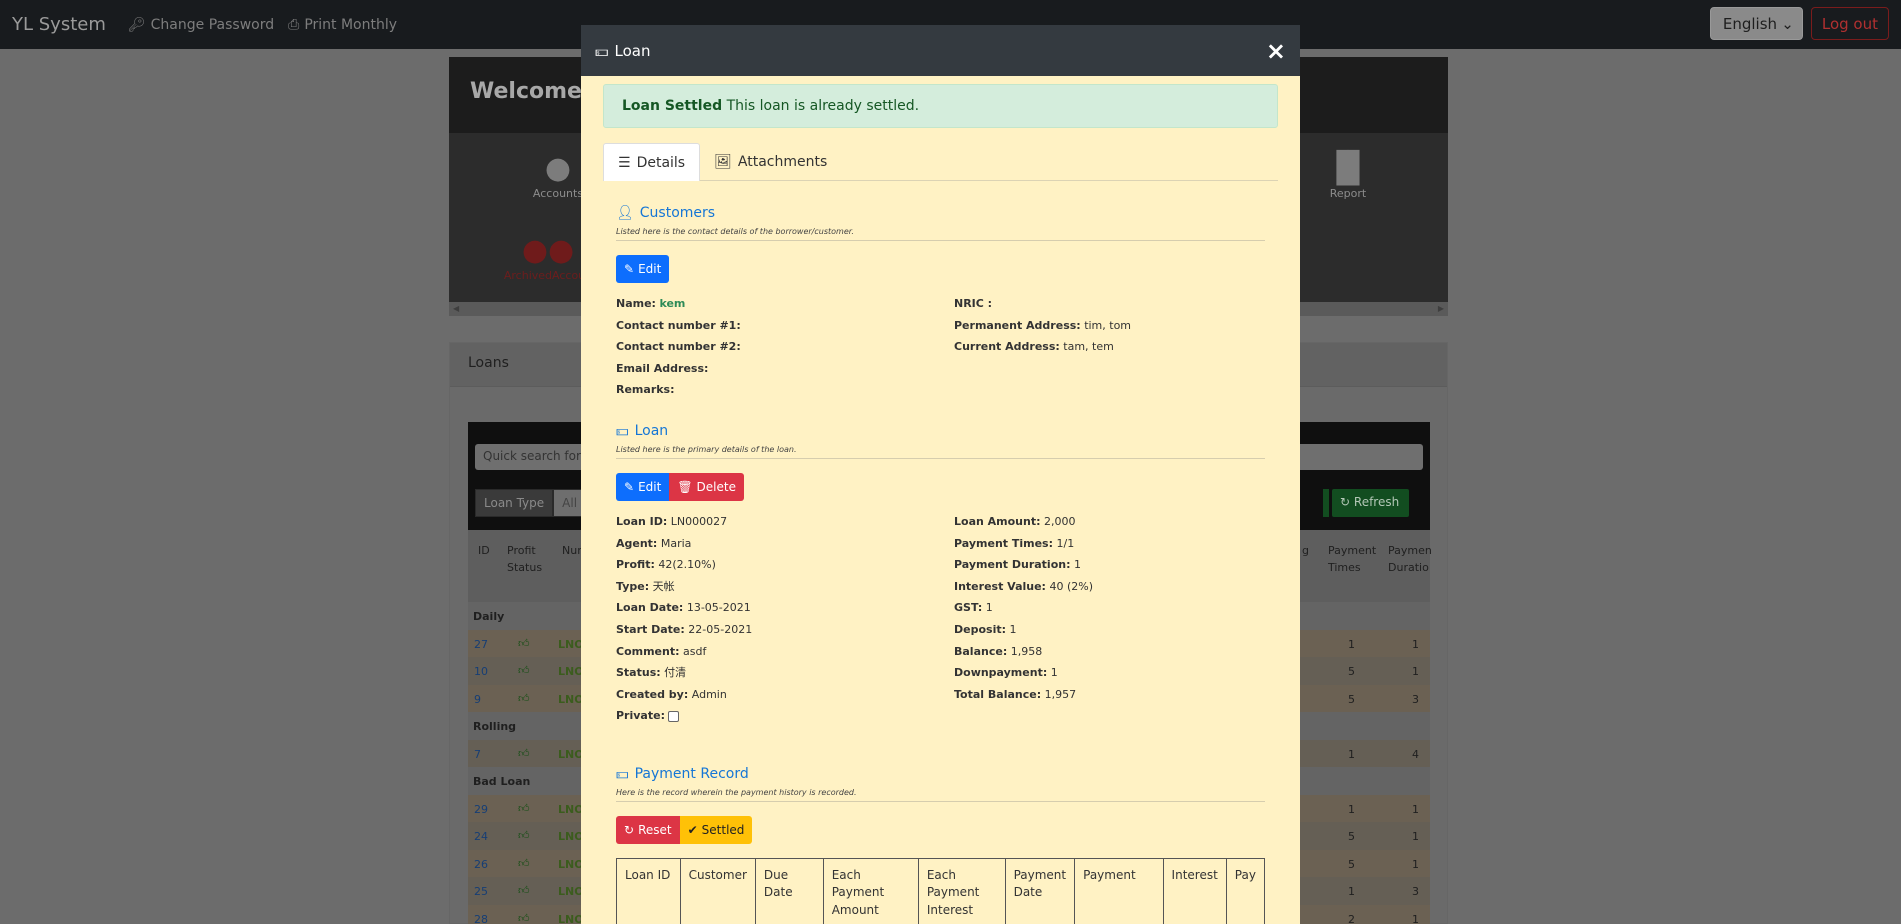 The height and width of the screenshot is (924, 1901). Describe the element at coordinates (706, 486) in the screenshot. I see `delete-loan-button: 🗑︎ Delete` at that location.